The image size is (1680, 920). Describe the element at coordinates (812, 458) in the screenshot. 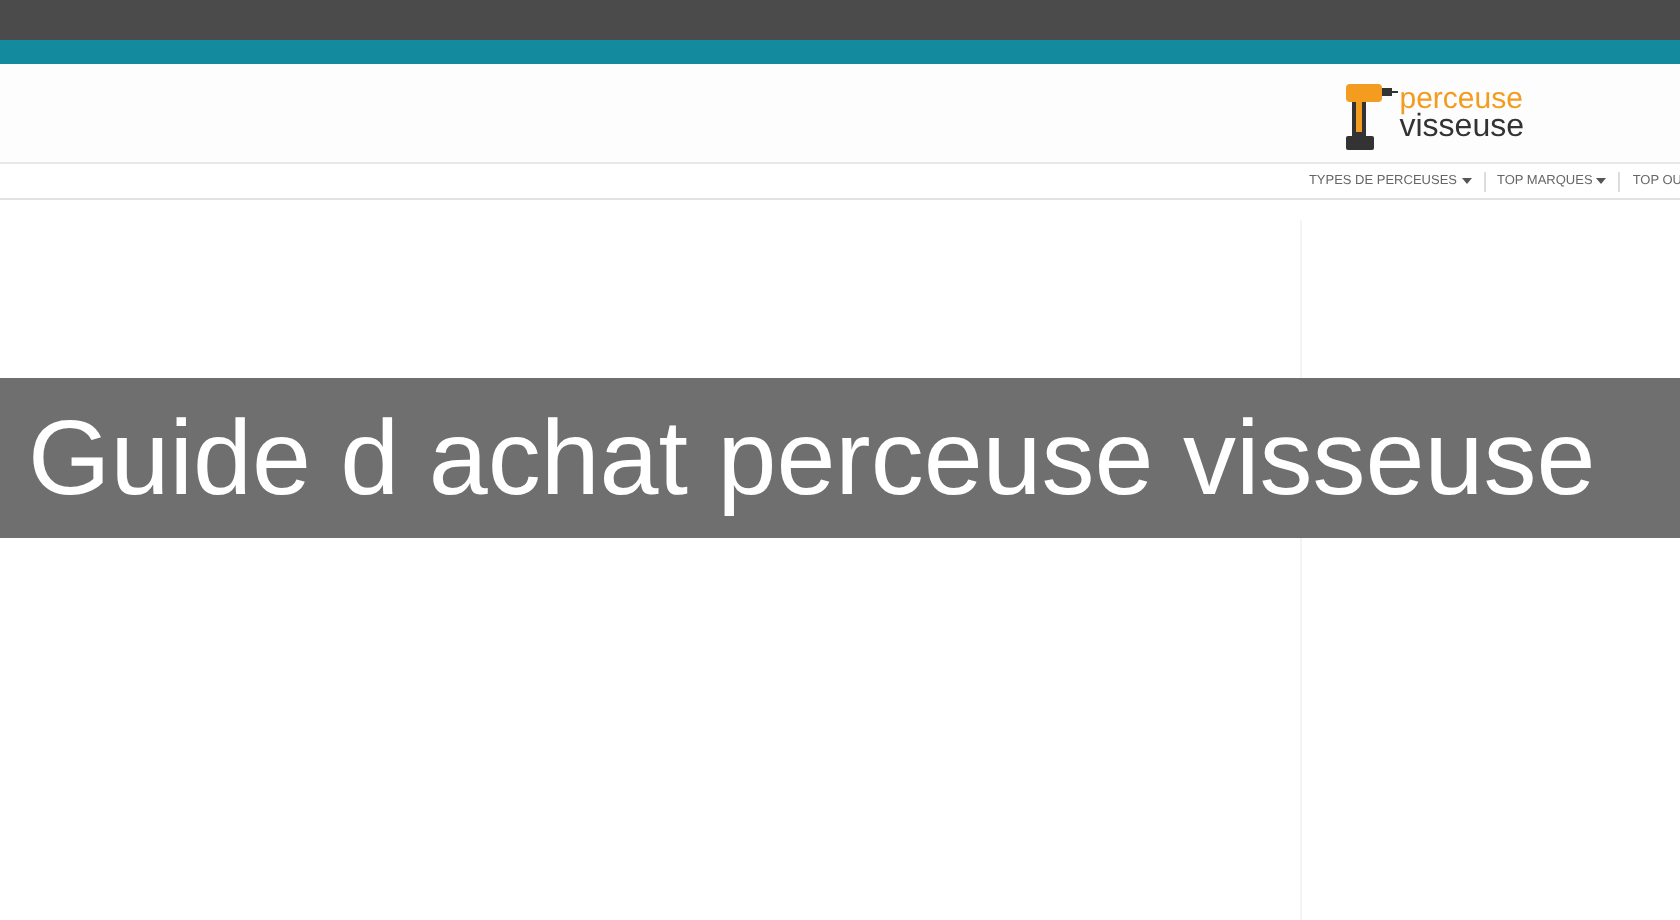

I see `banner-title: Guide d achat perceuse visseuse` at that location.